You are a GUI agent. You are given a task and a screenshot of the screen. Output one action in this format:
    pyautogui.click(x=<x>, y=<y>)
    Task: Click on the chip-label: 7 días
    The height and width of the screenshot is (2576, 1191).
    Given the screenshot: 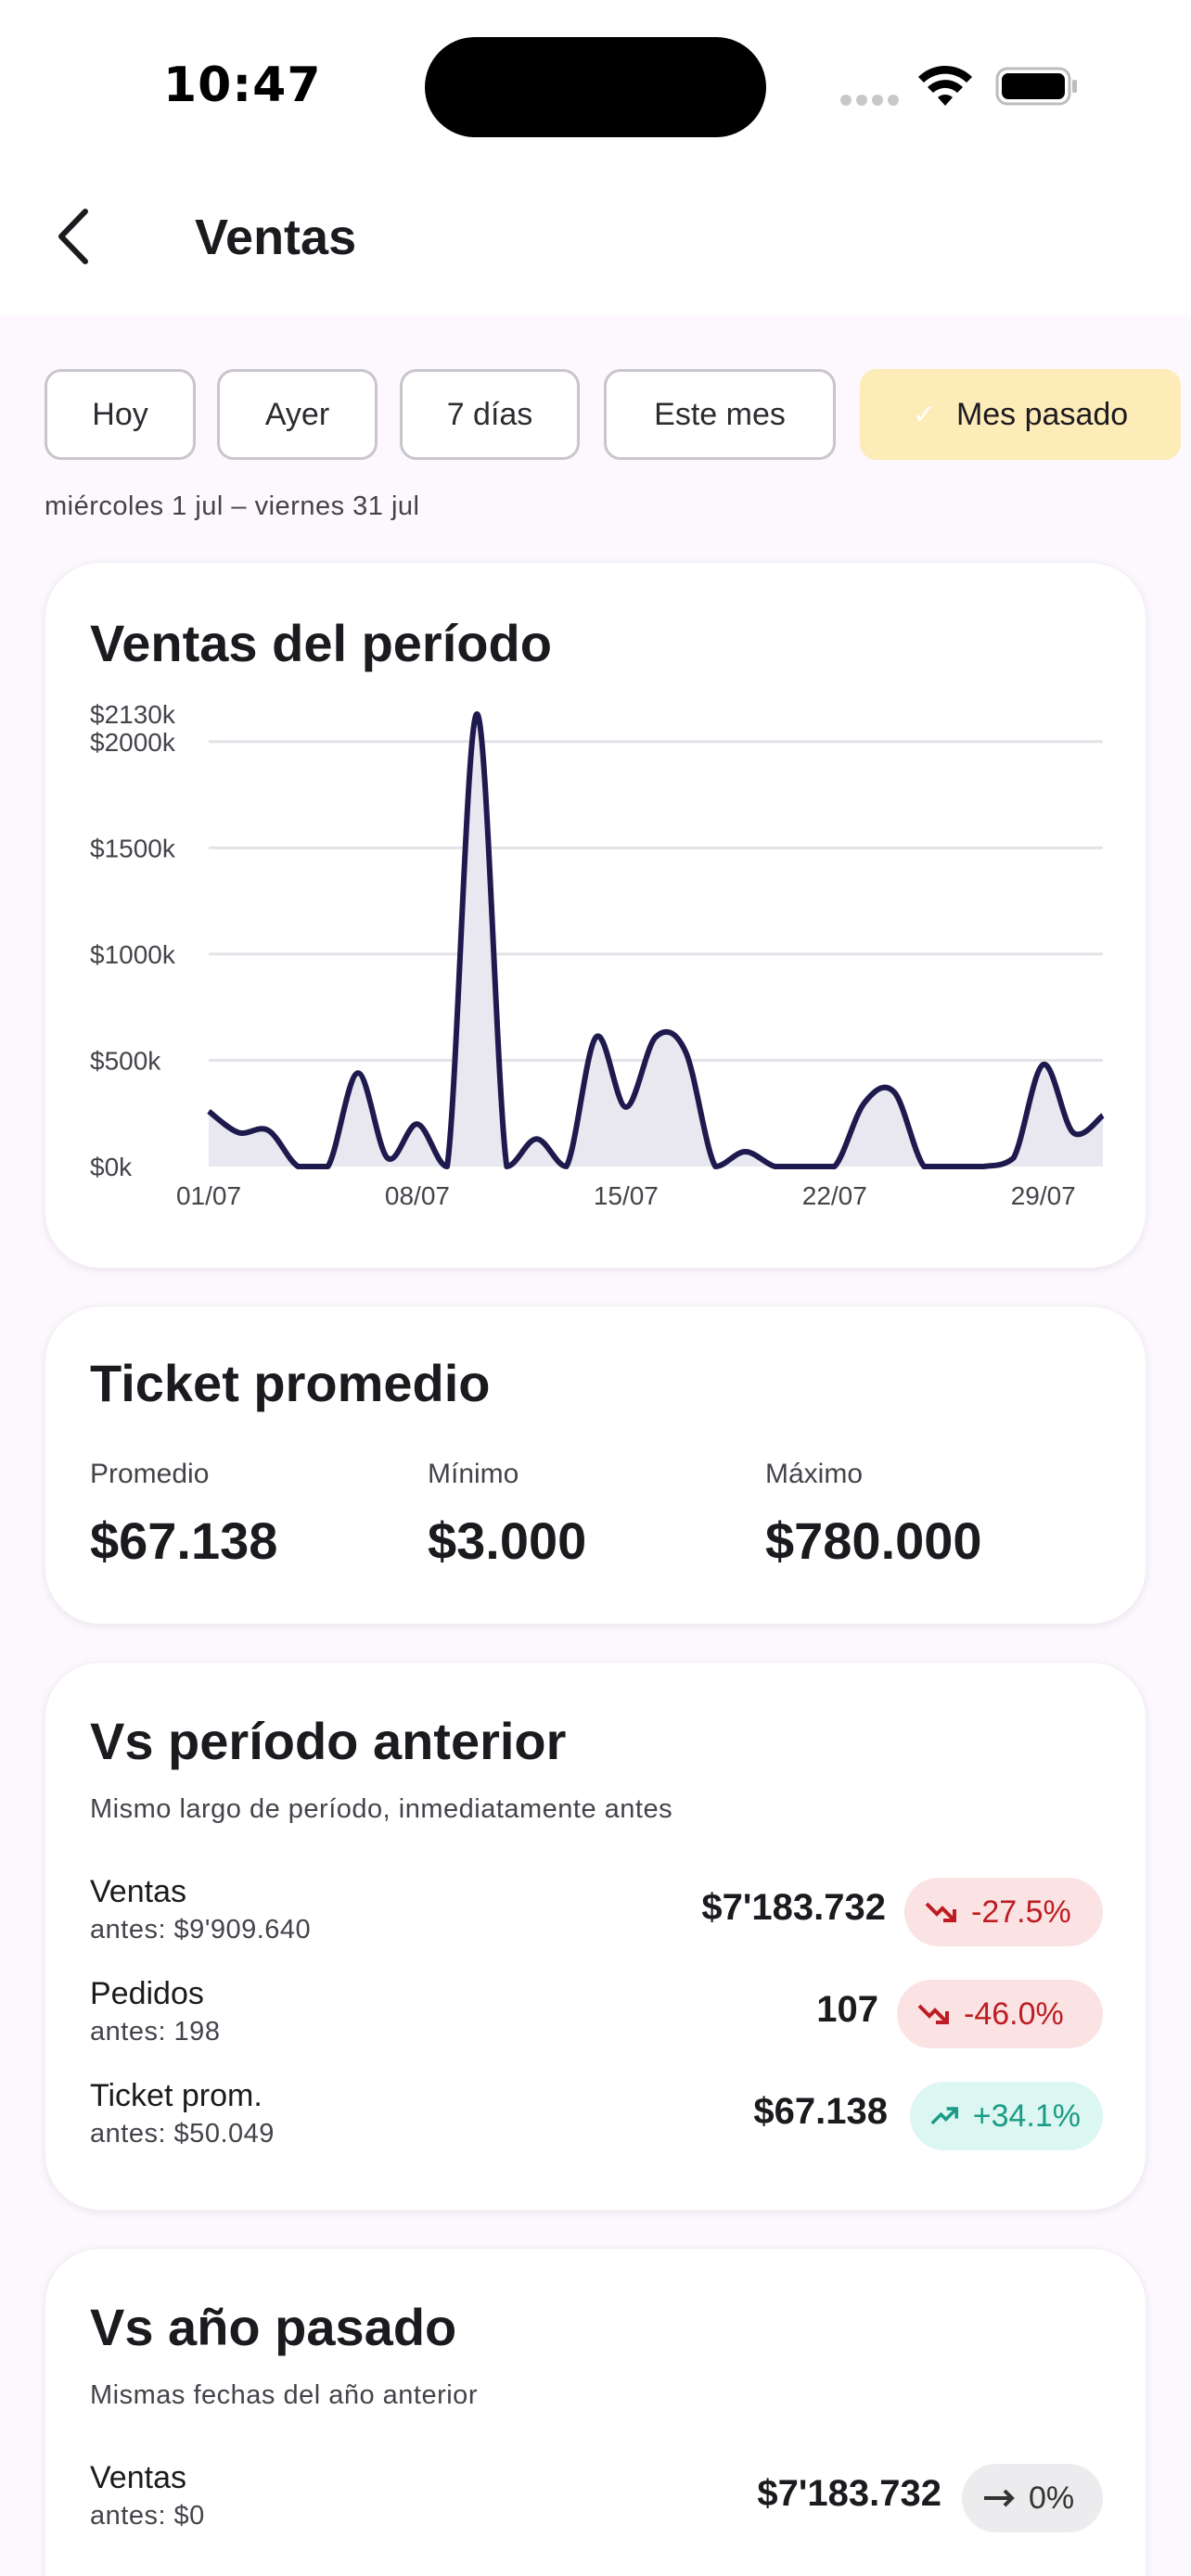 What is the action you would take?
    pyautogui.click(x=489, y=414)
    